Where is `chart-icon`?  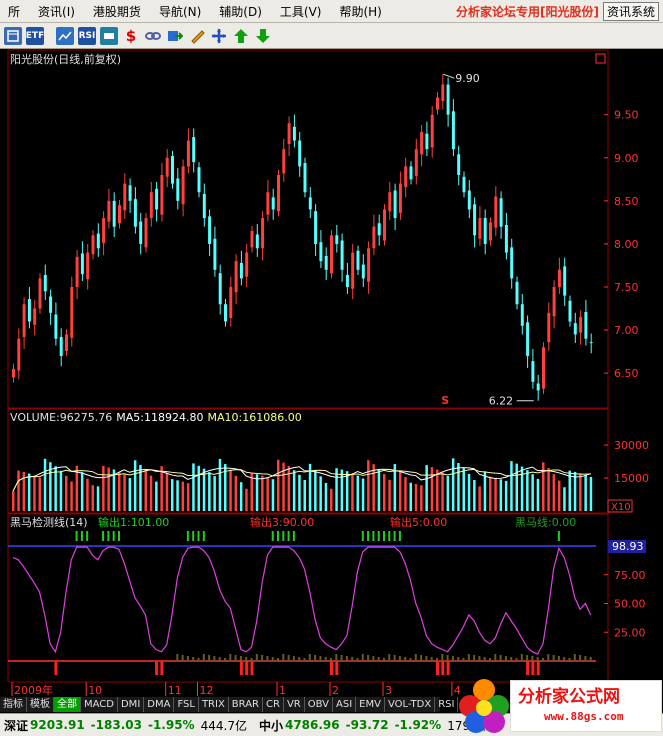 chart-icon is located at coordinates (65, 35).